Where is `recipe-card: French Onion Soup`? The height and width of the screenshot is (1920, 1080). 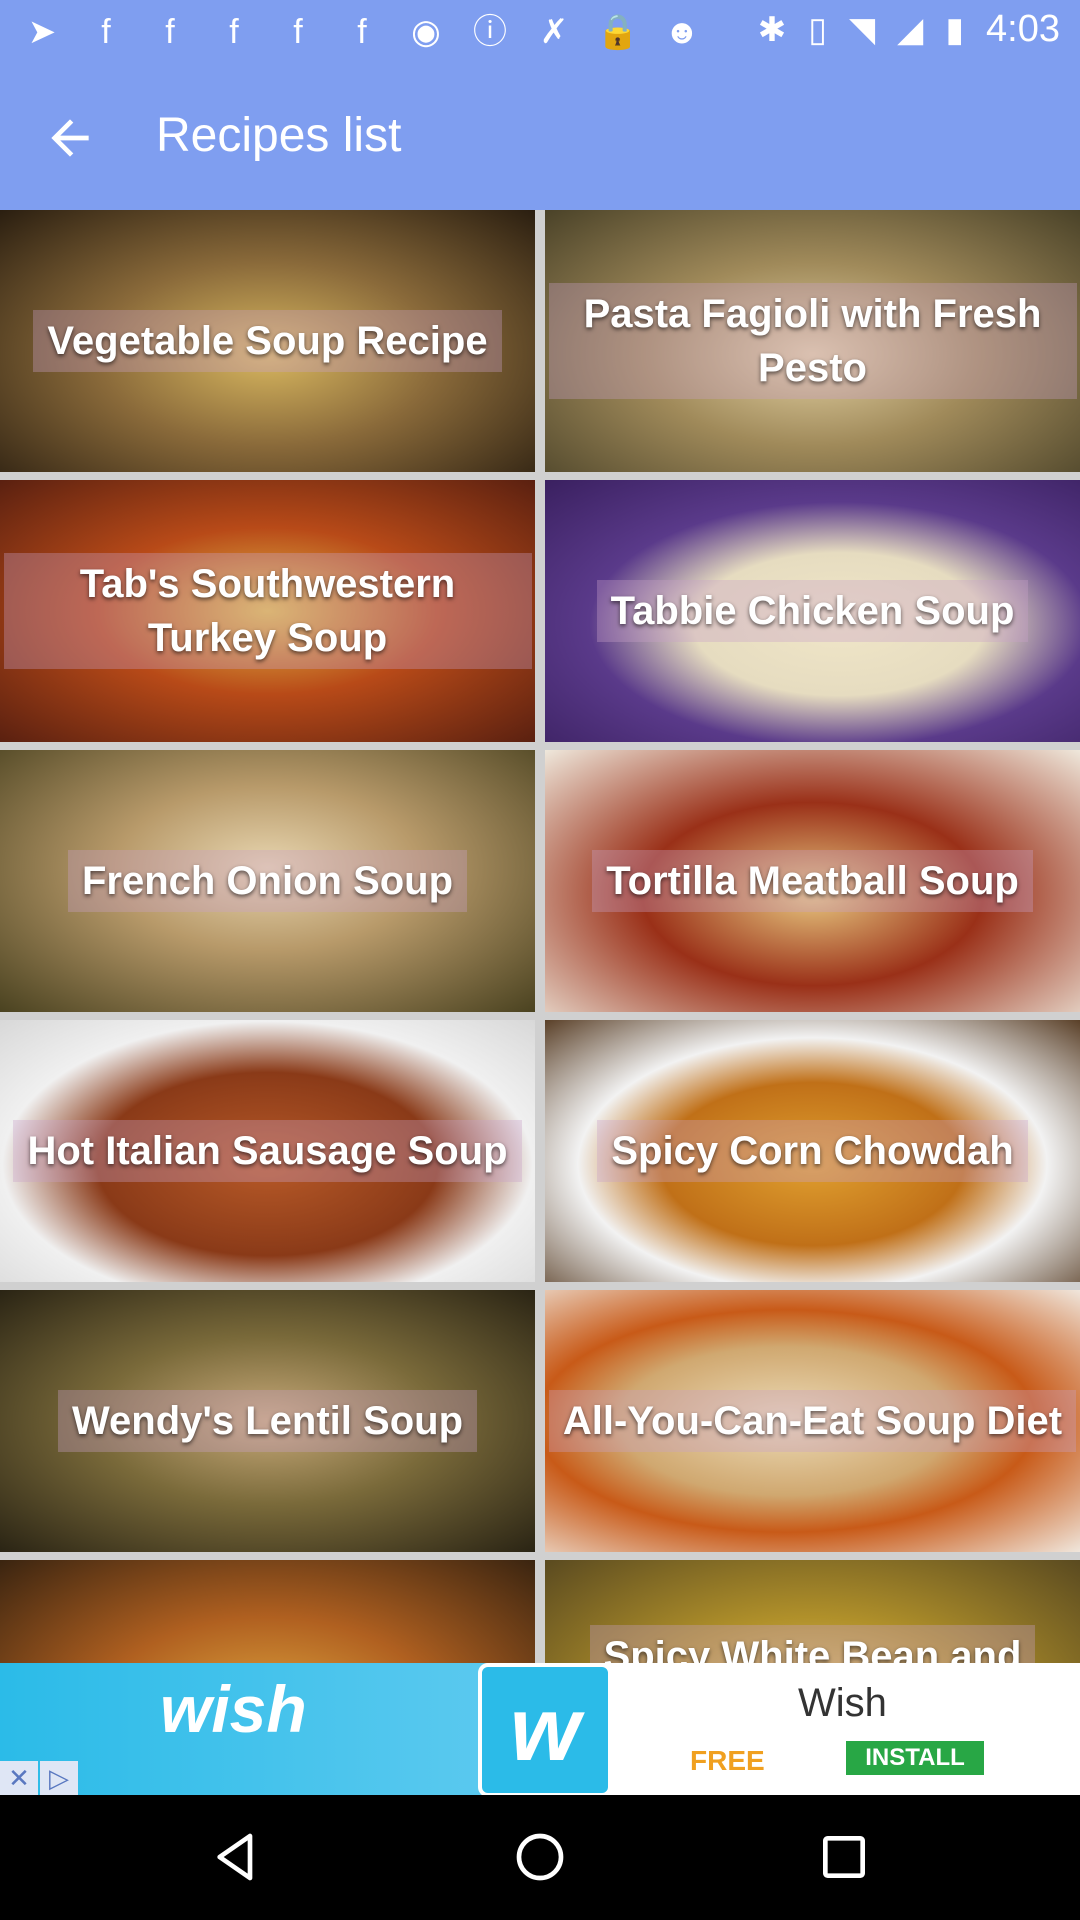 recipe-card: French Onion Soup is located at coordinates (267, 881).